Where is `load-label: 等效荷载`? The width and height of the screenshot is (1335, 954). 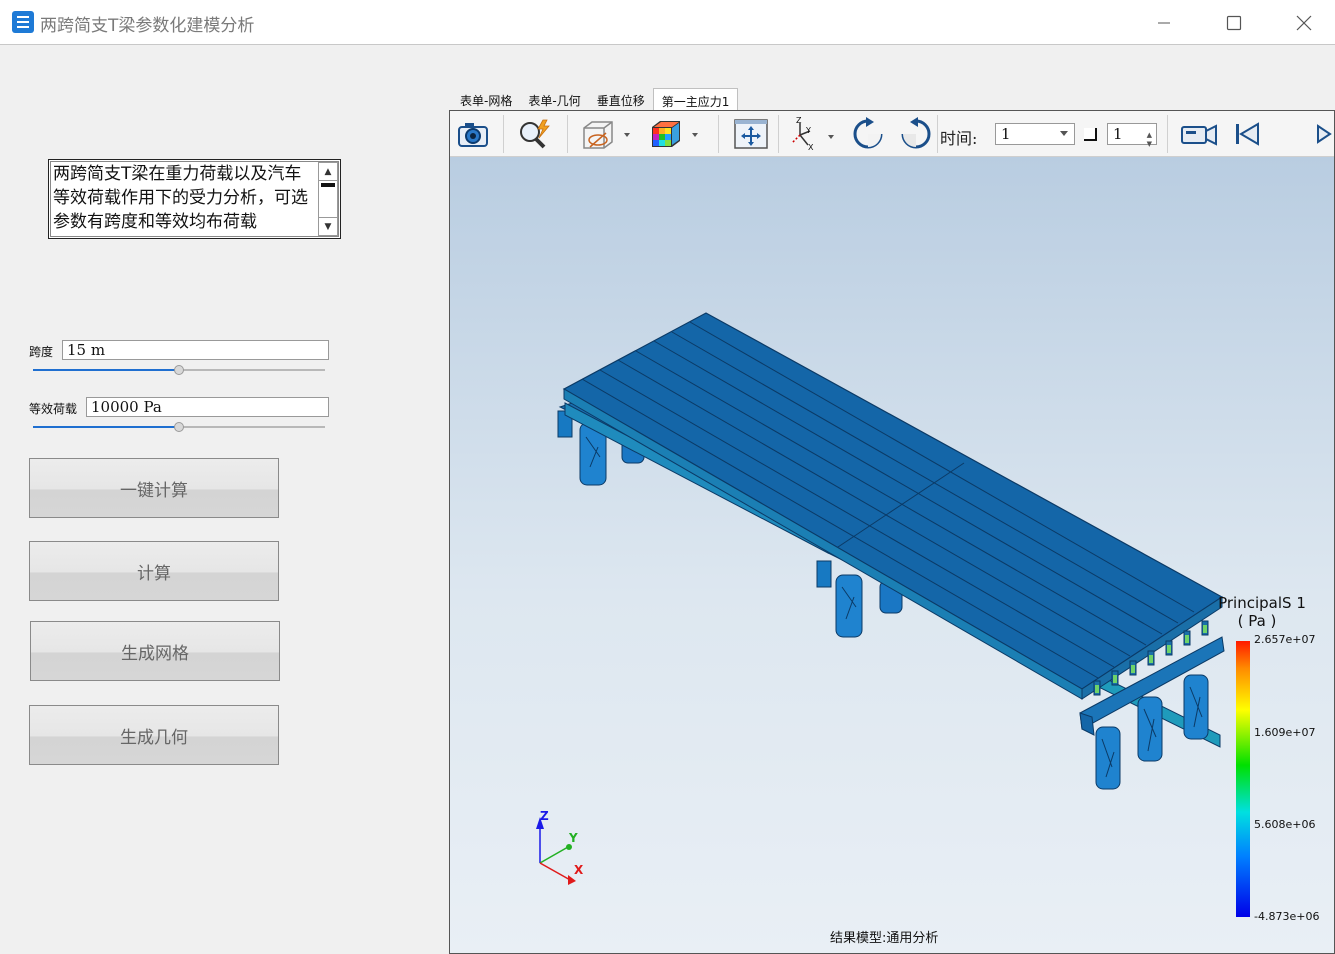 load-label: 等效荷载 is located at coordinates (53, 409).